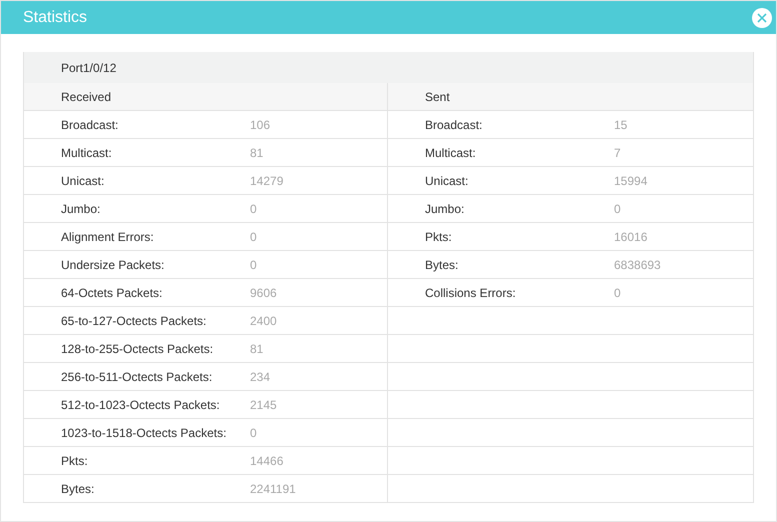  What do you see at coordinates (260, 377) in the screenshot?
I see `stat-value: 234` at bounding box center [260, 377].